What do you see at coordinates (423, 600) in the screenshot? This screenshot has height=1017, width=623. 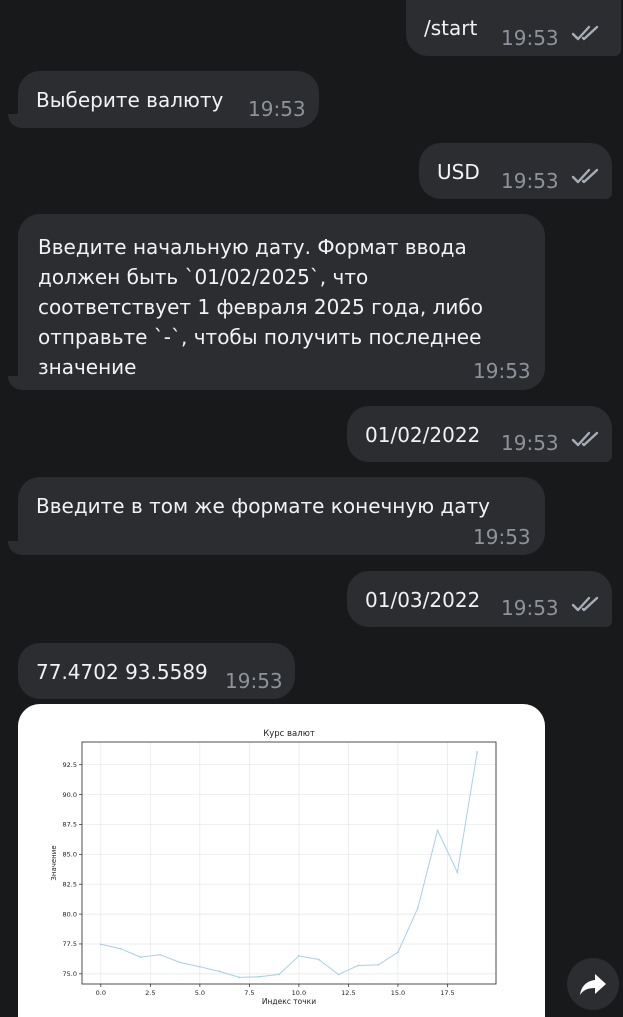 I see `message-text: 01/03/2022` at bounding box center [423, 600].